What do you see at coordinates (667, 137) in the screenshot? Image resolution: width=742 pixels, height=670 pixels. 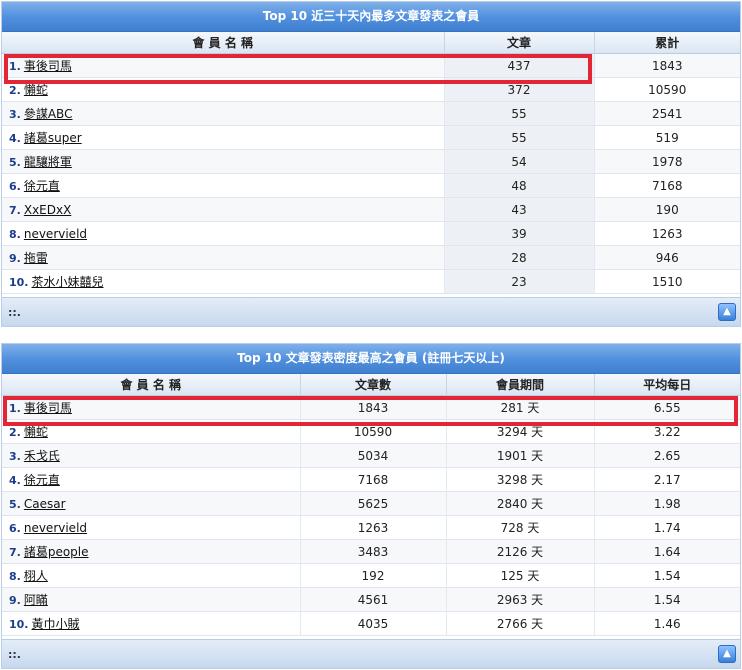 I see `value-cell: 519` at bounding box center [667, 137].